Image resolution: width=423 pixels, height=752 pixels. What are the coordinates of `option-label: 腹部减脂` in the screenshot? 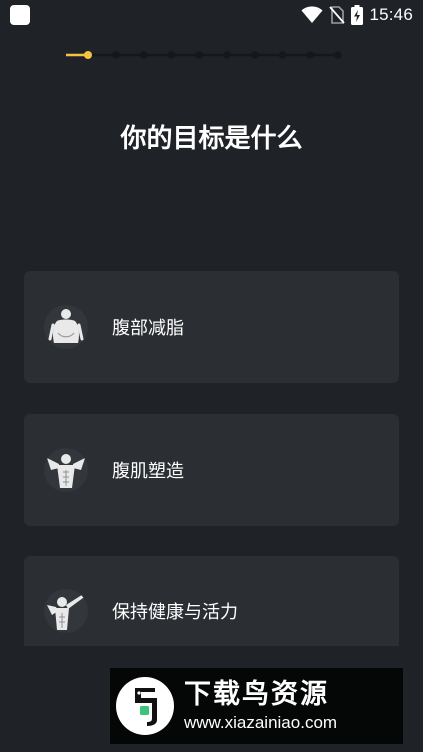 It's located at (148, 328).